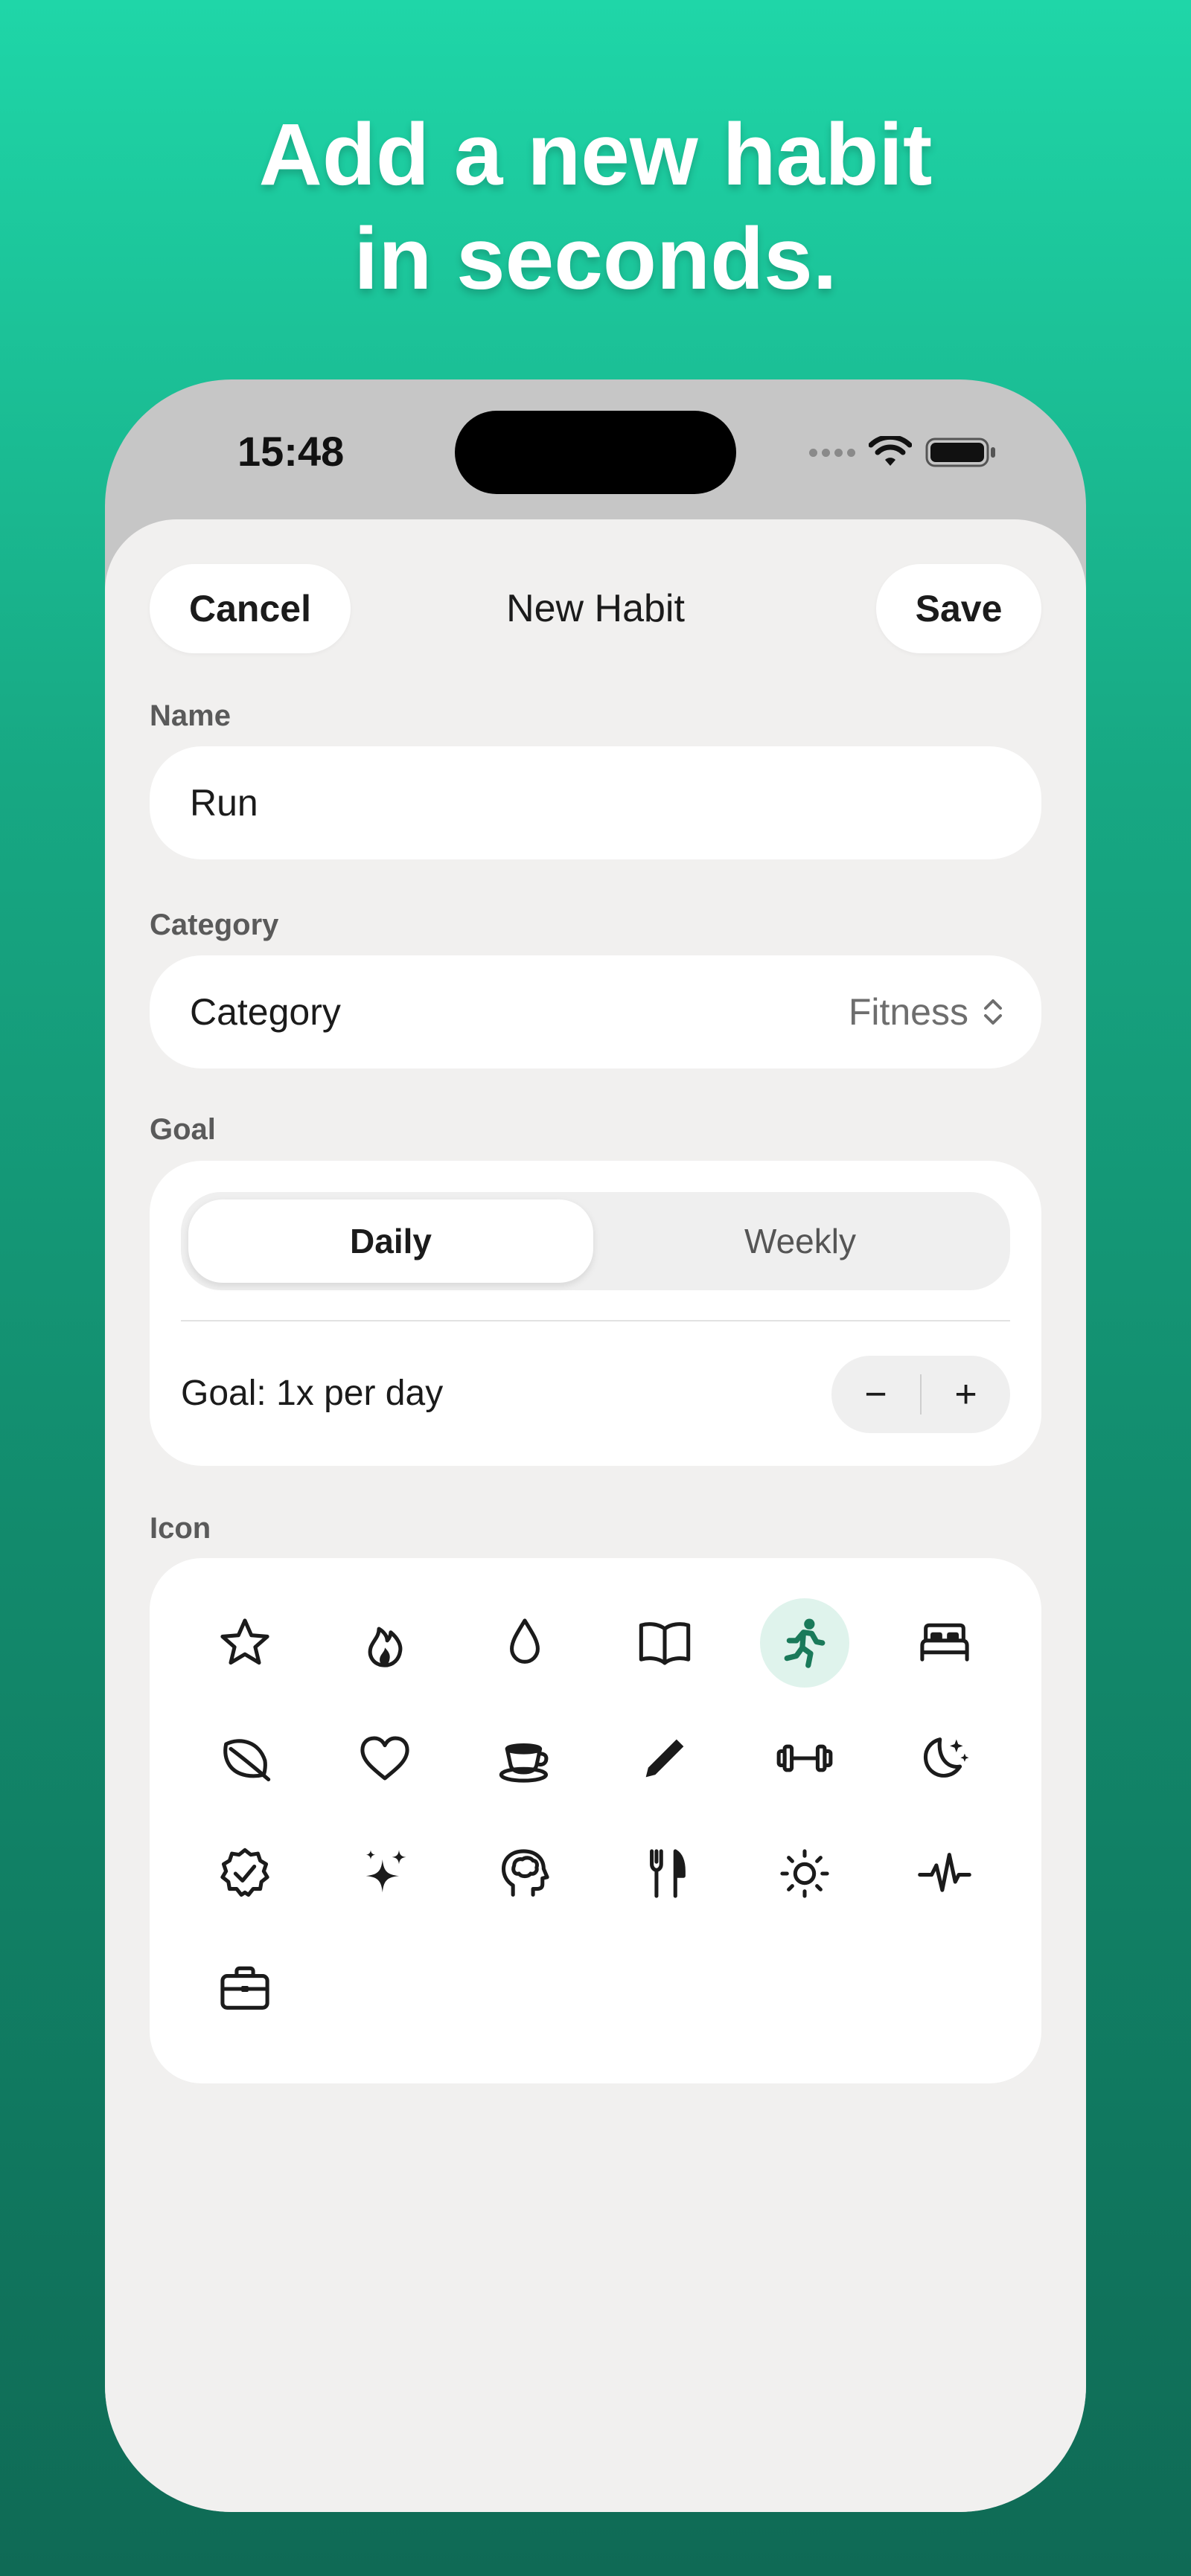  Describe the element at coordinates (180, 1528) in the screenshot. I see `icon-section-label: Icon` at that location.